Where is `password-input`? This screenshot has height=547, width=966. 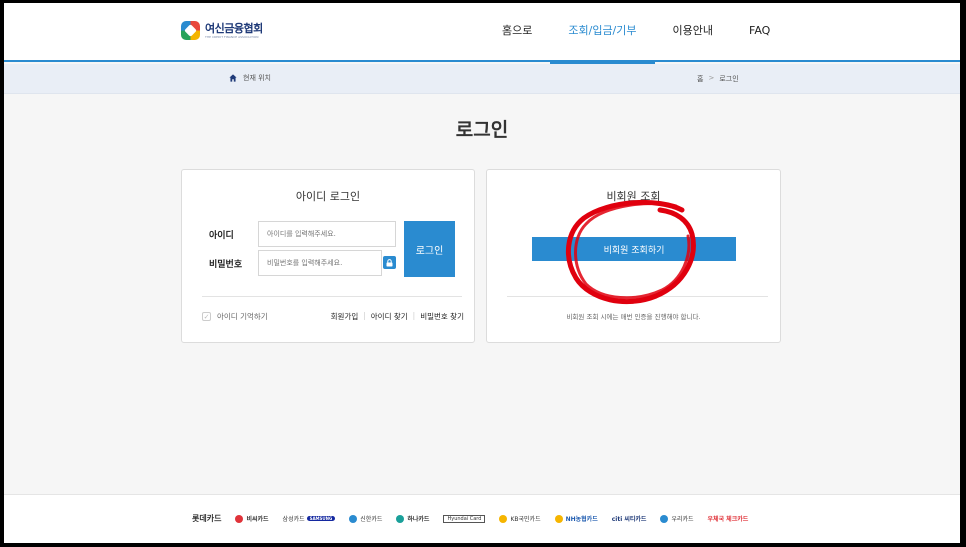 password-input is located at coordinates (320, 263).